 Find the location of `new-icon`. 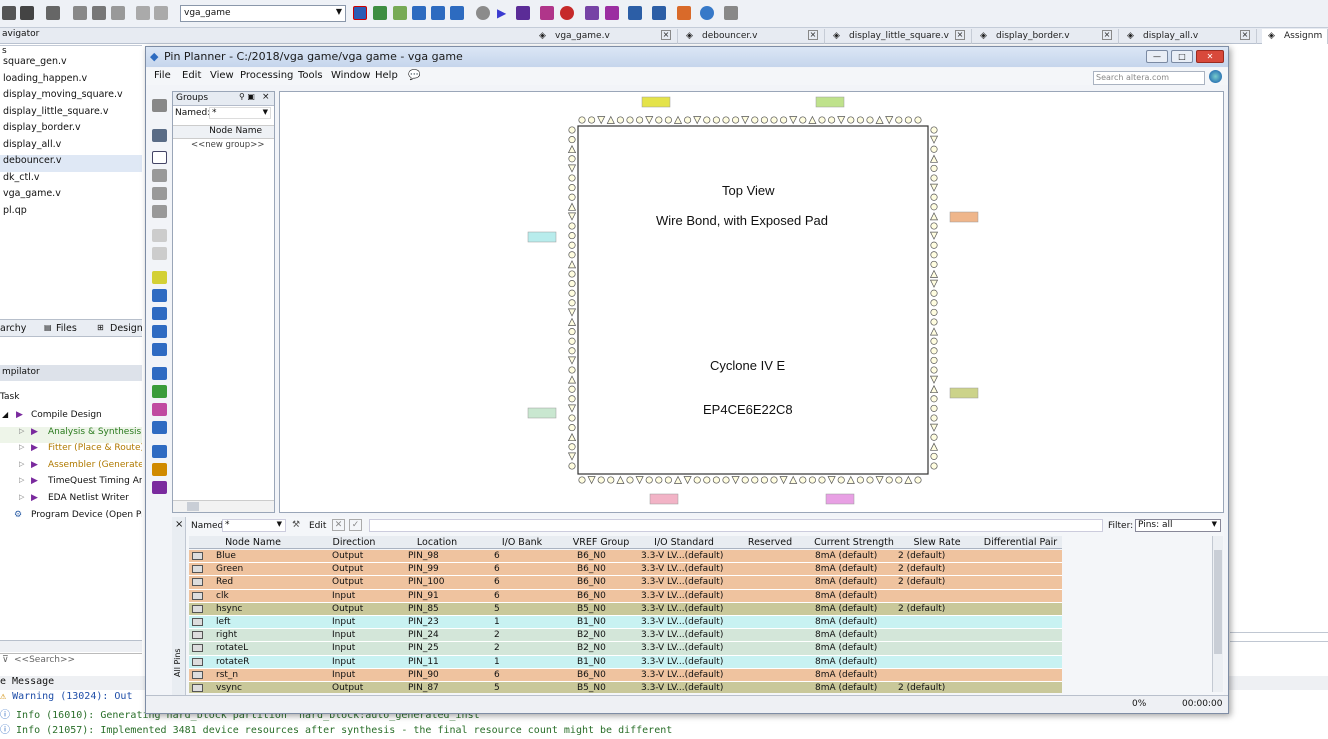

new-icon is located at coordinates (9, 13).